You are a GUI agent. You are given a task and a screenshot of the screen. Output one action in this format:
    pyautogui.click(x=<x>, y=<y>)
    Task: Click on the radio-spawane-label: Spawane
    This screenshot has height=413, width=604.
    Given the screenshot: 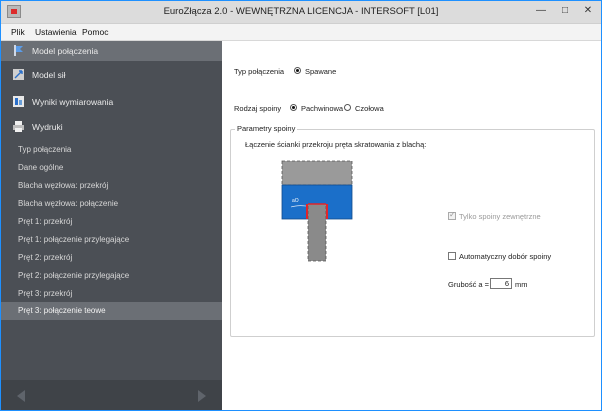 What is the action you would take?
    pyautogui.click(x=321, y=71)
    